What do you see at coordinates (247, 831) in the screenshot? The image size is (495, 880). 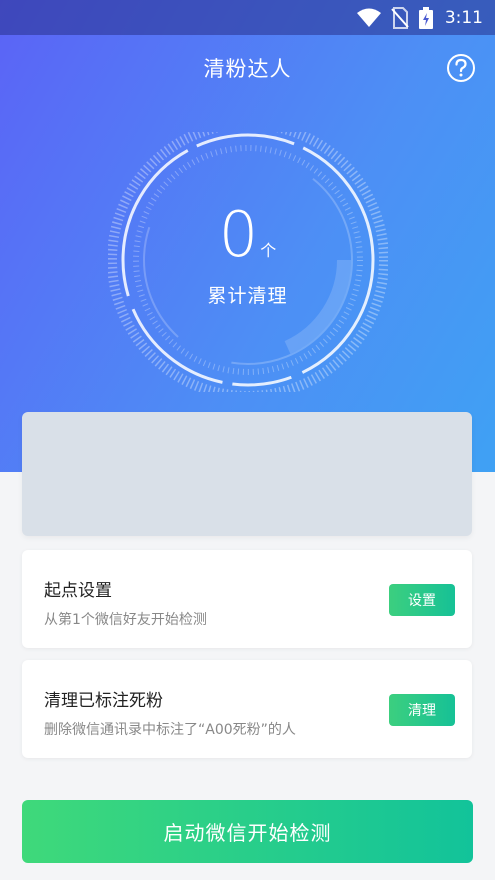 I see `start-detection-button: 启动微信开始检测` at bounding box center [247, 831].